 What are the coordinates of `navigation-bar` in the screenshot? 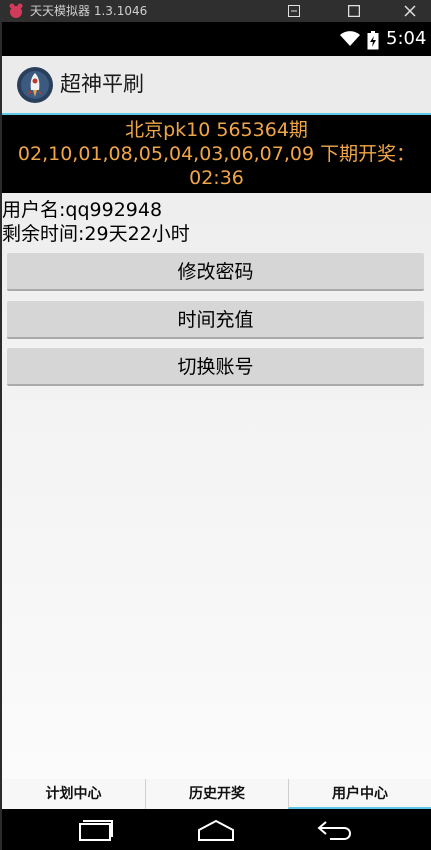 It's located at (216, 829).